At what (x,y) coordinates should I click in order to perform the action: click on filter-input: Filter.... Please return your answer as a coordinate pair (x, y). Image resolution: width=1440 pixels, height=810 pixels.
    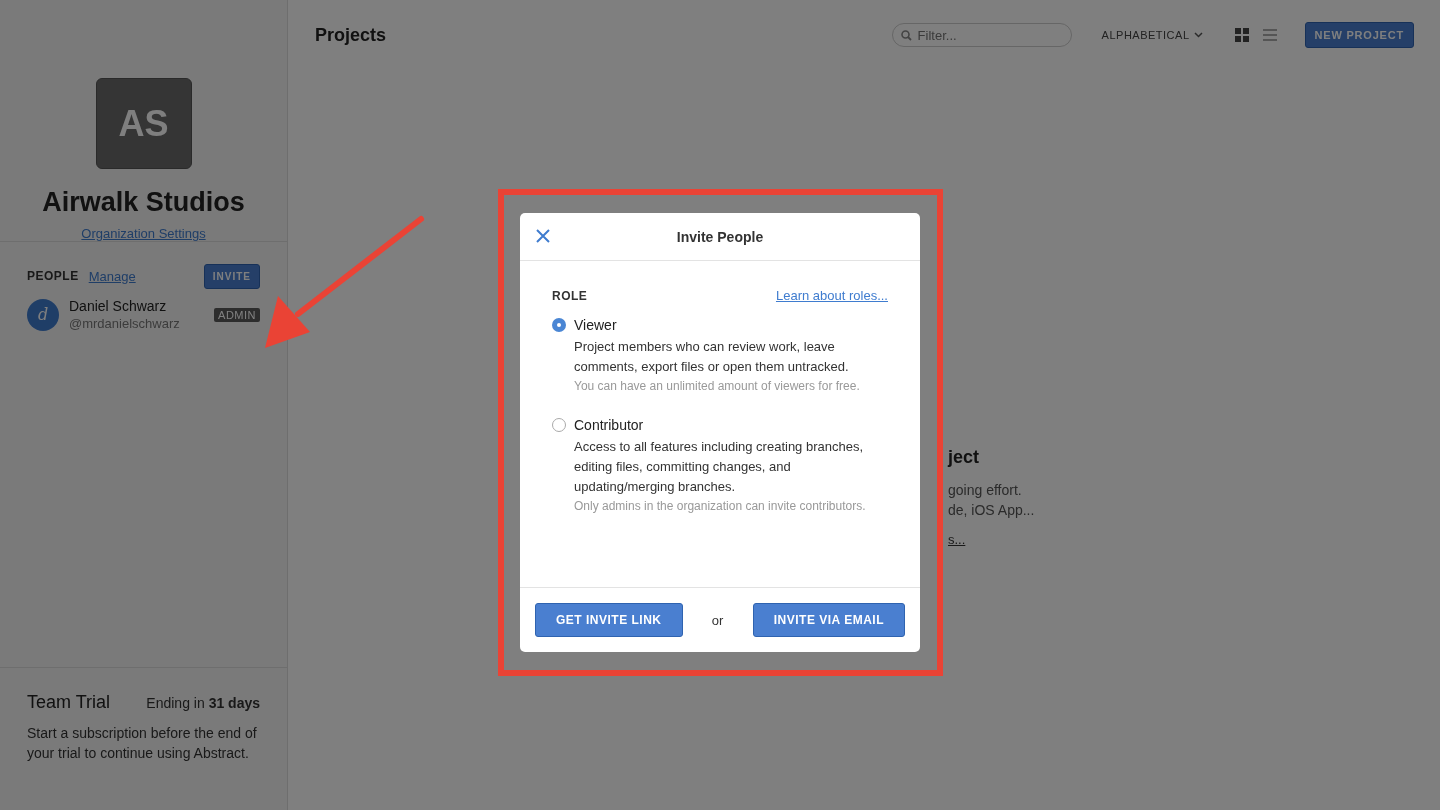
    Looking at the image, I should click on (987, 35).